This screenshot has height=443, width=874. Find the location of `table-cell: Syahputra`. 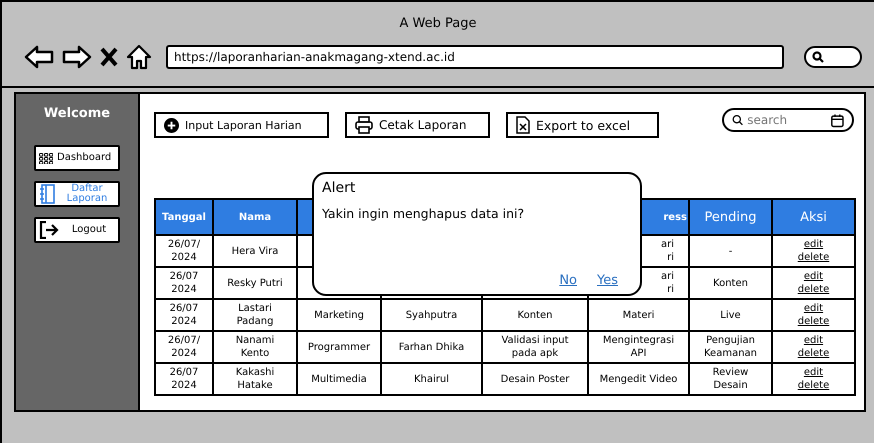

table-cell: Syahputra is located at coordinates (431, 315).